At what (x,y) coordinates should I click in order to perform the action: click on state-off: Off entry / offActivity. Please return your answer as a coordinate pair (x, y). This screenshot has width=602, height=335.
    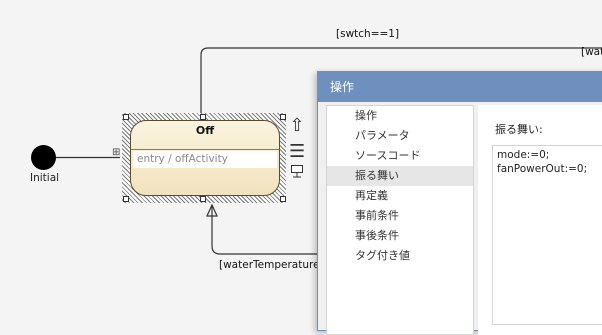
    Looking at the image, I should click on (205, 158).